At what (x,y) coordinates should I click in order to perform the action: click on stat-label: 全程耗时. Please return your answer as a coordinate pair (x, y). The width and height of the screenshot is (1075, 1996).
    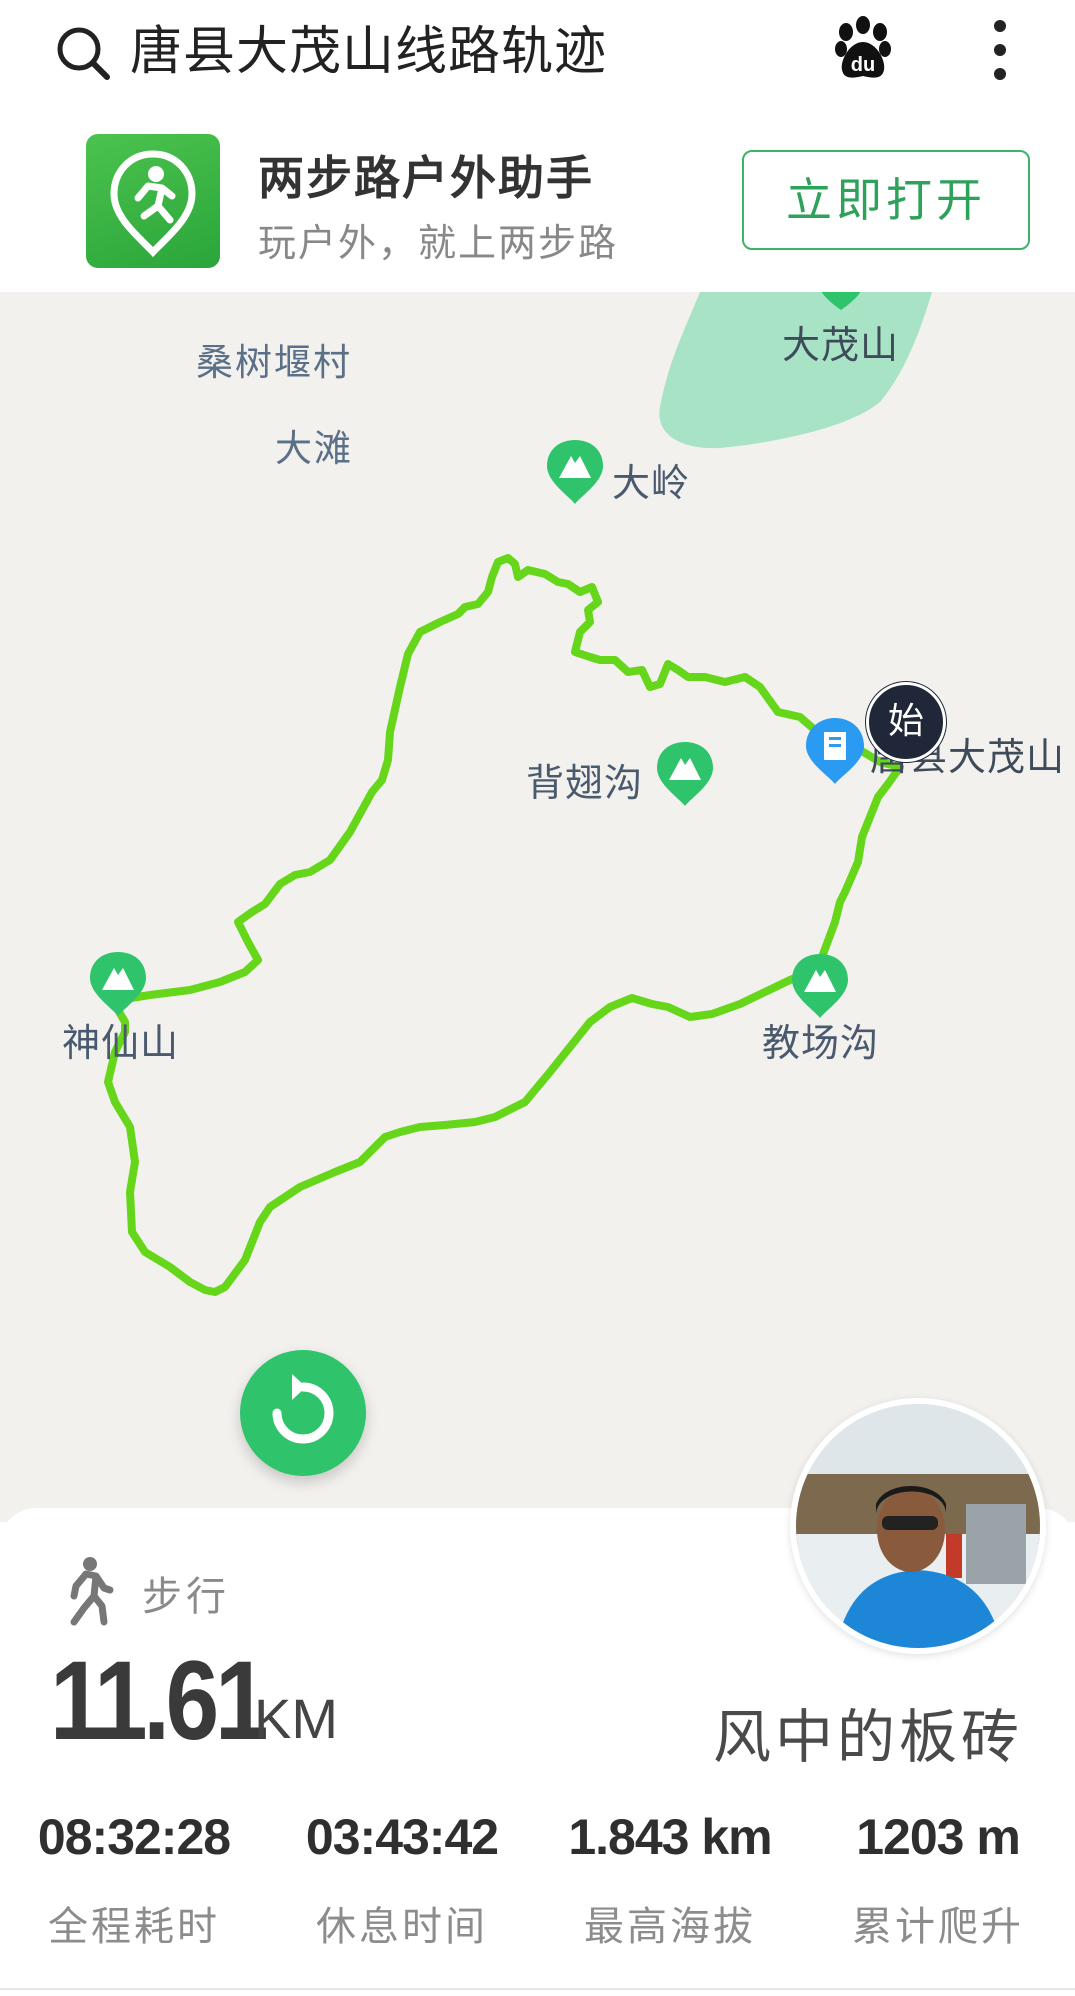
    Looking at the image, I should click on (134, 1927).